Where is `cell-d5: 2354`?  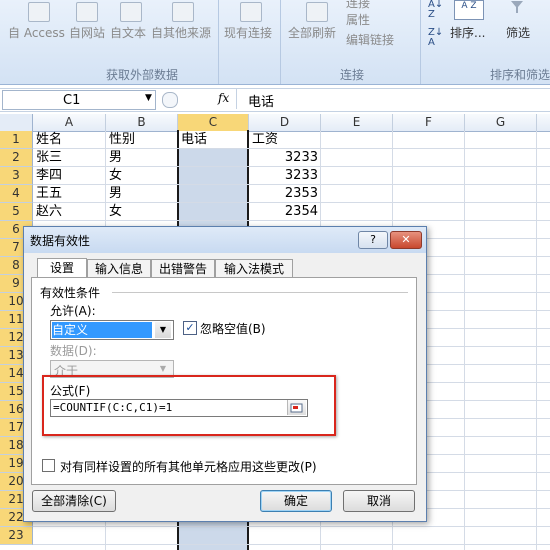 cell-d5: 2354 is located at coordinates (283, 211).